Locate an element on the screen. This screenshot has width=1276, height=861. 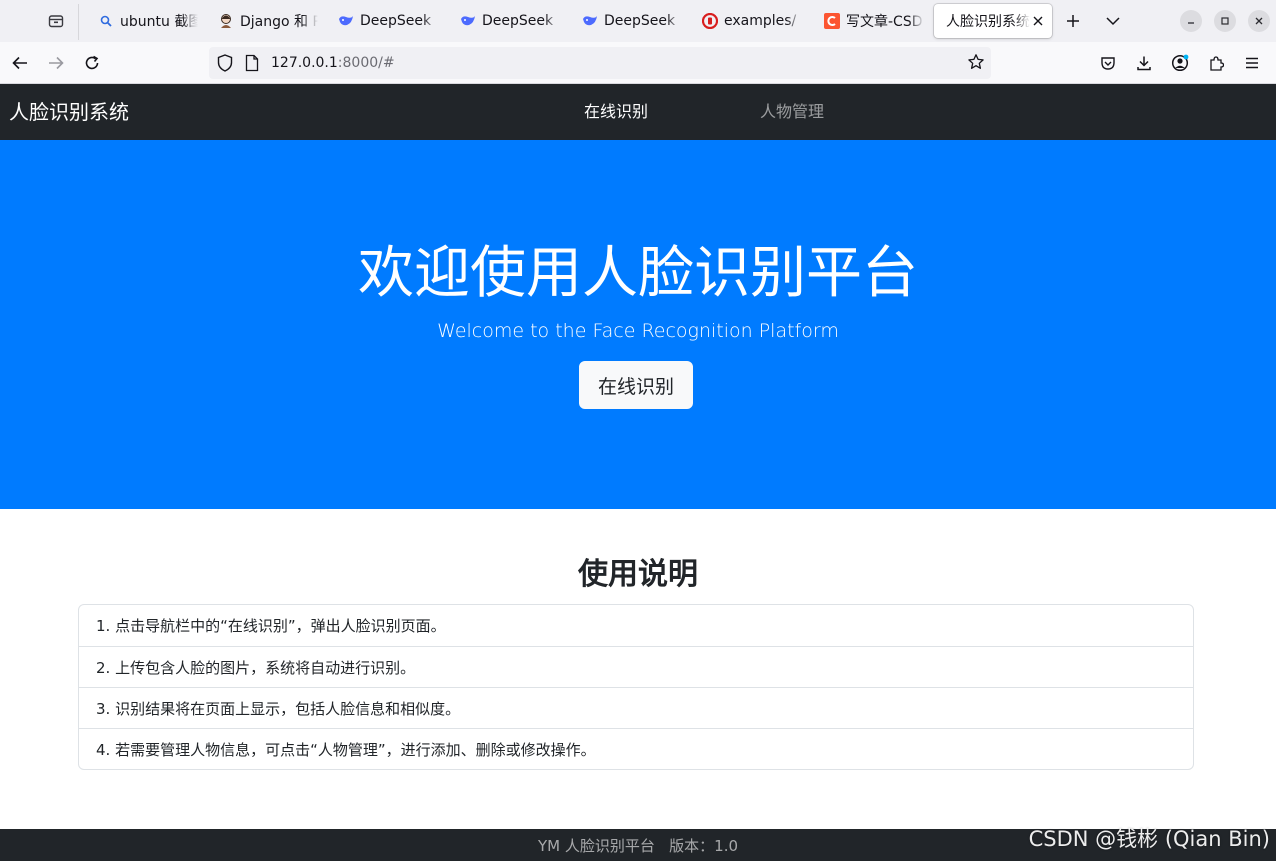
list-item: 2. 上传包含人脸的图片，系统将自动进行识别。 is located at coordinates (636, 666).